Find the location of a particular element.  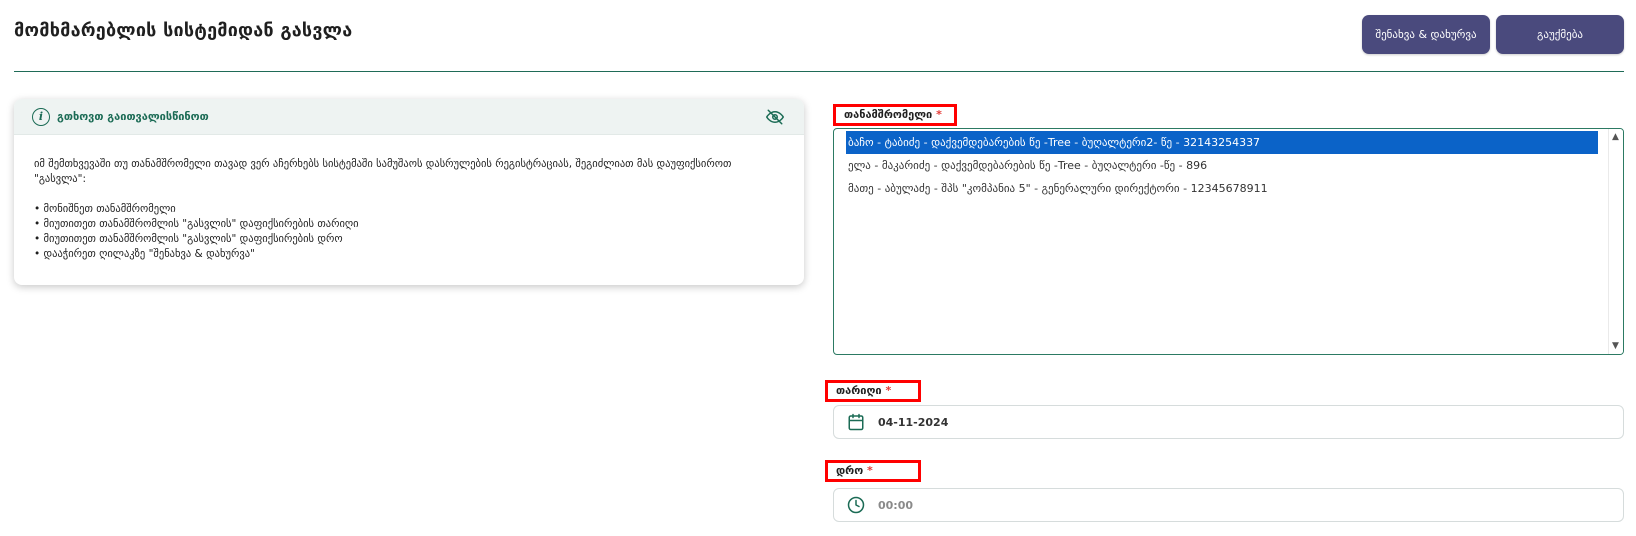

calendar-icon is located at coordinates (856, 422).